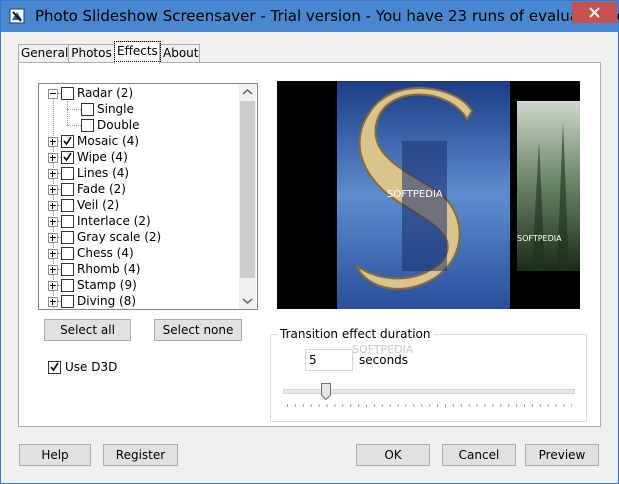 This screenshot has height=484, width=619. I want to click on tree-item: Chess (4), so click(138, 253).